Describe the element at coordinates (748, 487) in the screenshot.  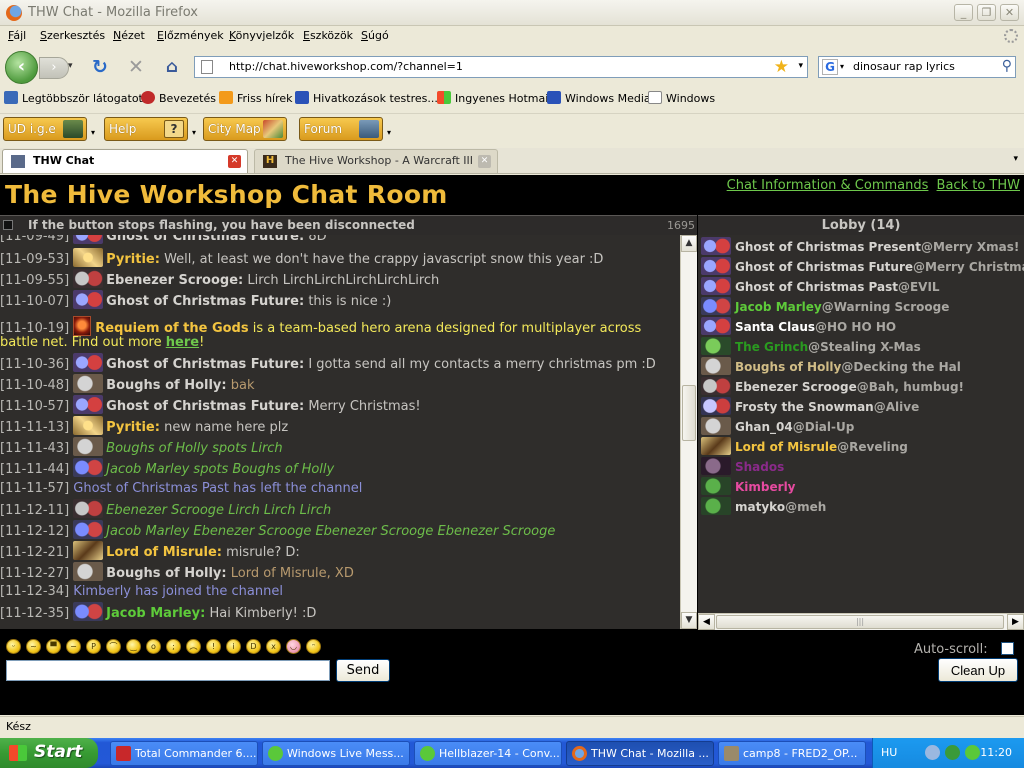
I see `lobby-user: Kimberly` at that location.